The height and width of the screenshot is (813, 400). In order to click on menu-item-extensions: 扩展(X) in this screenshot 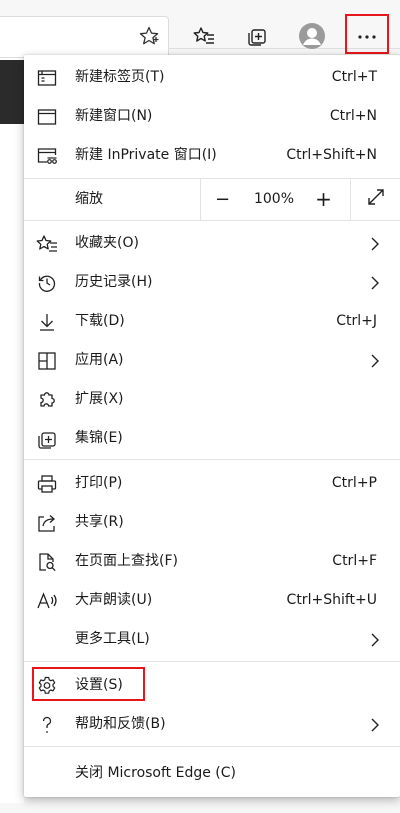, I will do `click(212, 399)`.